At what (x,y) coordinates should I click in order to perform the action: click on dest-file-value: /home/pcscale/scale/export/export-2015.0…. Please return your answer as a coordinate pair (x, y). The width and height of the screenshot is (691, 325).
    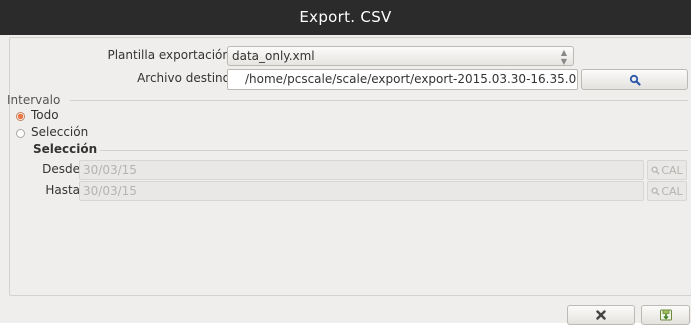
    Looking at the image, I should click on (411, 79).